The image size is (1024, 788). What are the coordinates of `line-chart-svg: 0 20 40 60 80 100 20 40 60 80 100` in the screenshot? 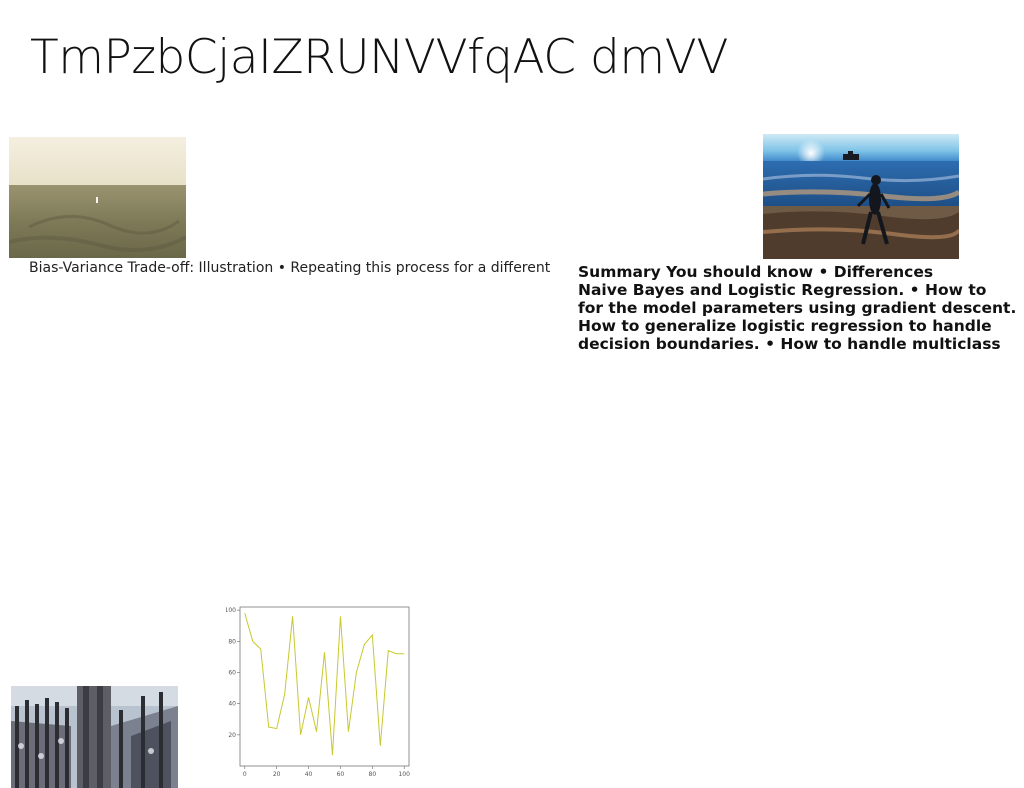 It's located at (318, 692).